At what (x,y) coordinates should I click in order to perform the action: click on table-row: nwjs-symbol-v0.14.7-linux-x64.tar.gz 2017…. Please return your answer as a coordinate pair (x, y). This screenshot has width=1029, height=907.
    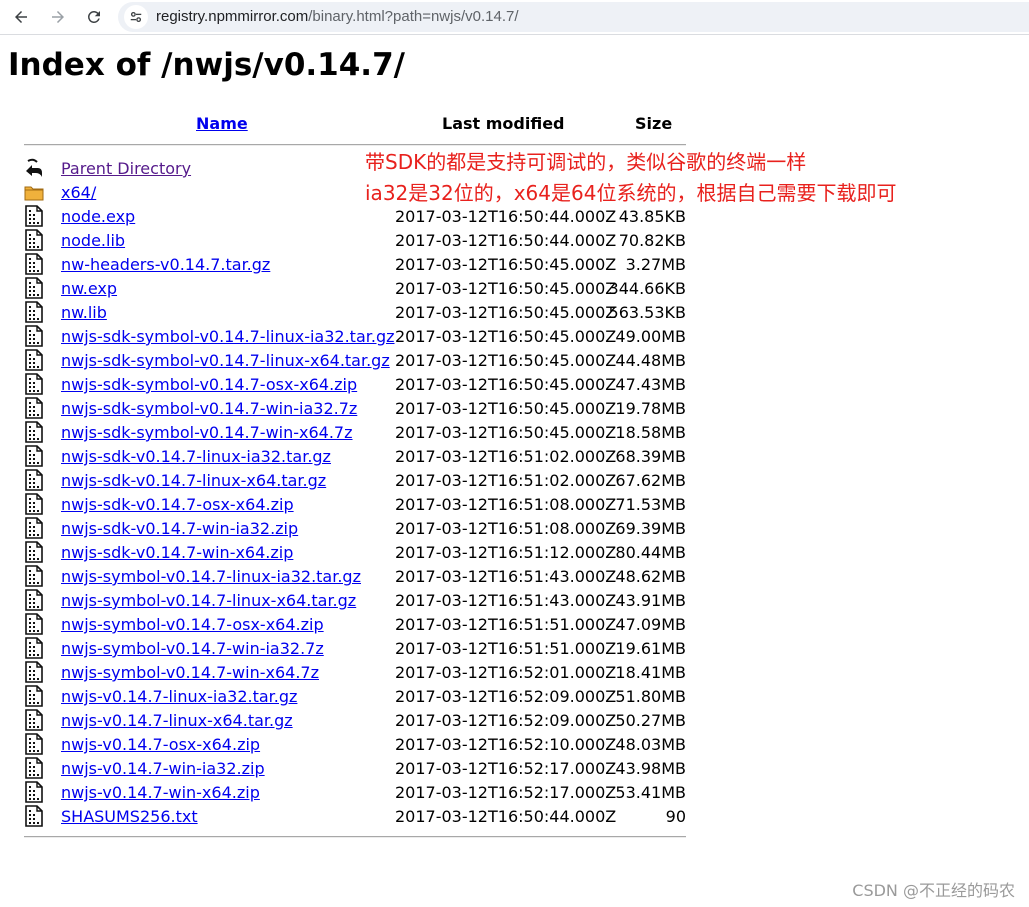
    Looking at the image, I should click on (514, 600).